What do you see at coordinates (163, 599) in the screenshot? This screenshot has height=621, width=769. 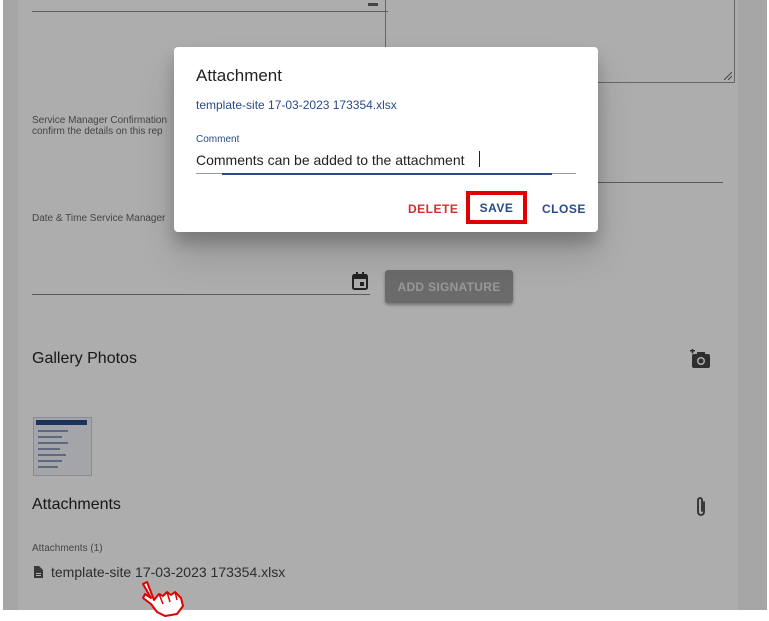 I see `hand-pointer-icon` at bounding box center [163, 599].